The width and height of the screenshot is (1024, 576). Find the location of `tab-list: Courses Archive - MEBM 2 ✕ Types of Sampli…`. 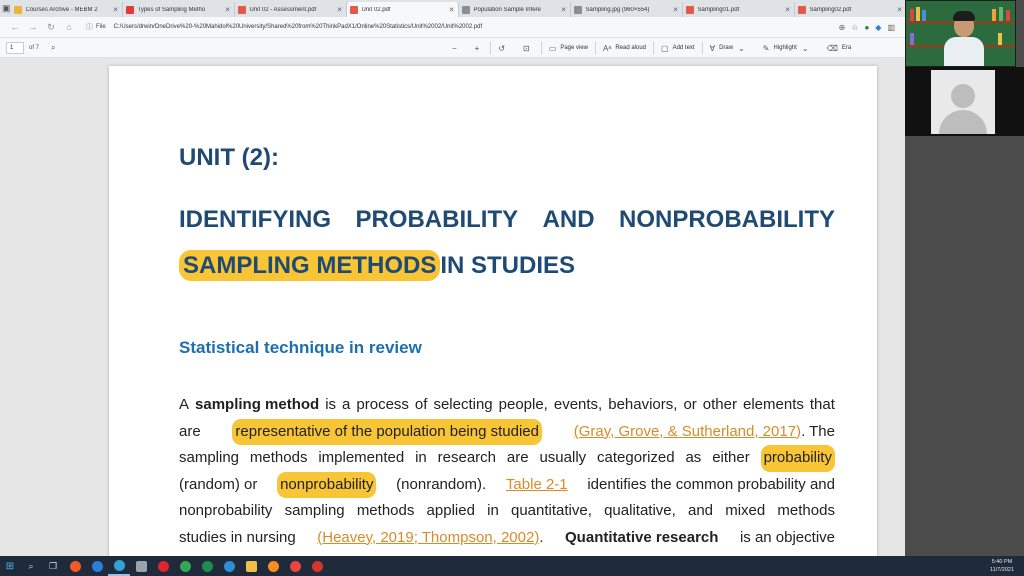

tab-list: Courses Archive - MEBM 2 ✕ Types of Sampli… is located at coordinates (459, 8).